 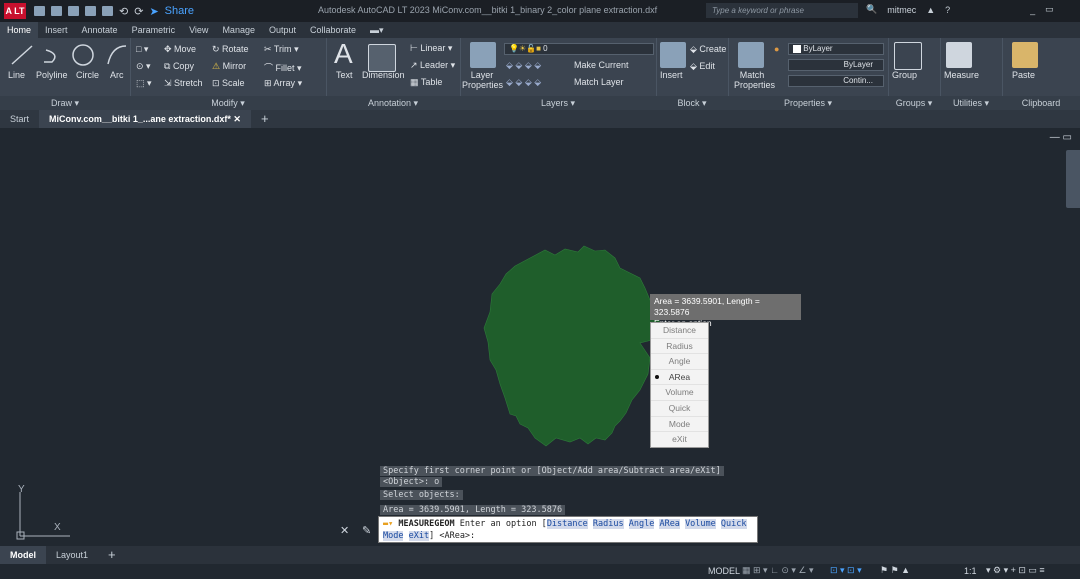 I want to click on autodesk-app-icon: ▲, so click(x=930, y=10).